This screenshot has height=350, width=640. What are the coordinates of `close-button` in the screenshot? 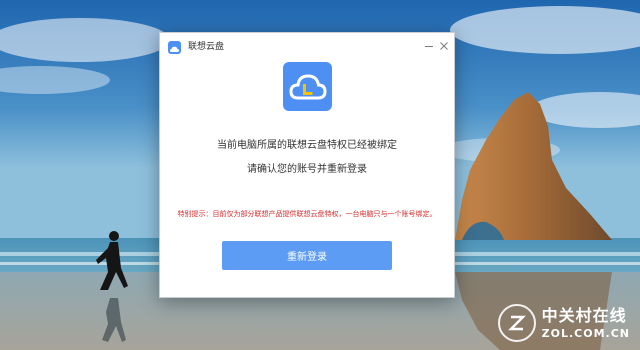 It's located at (444, 46).